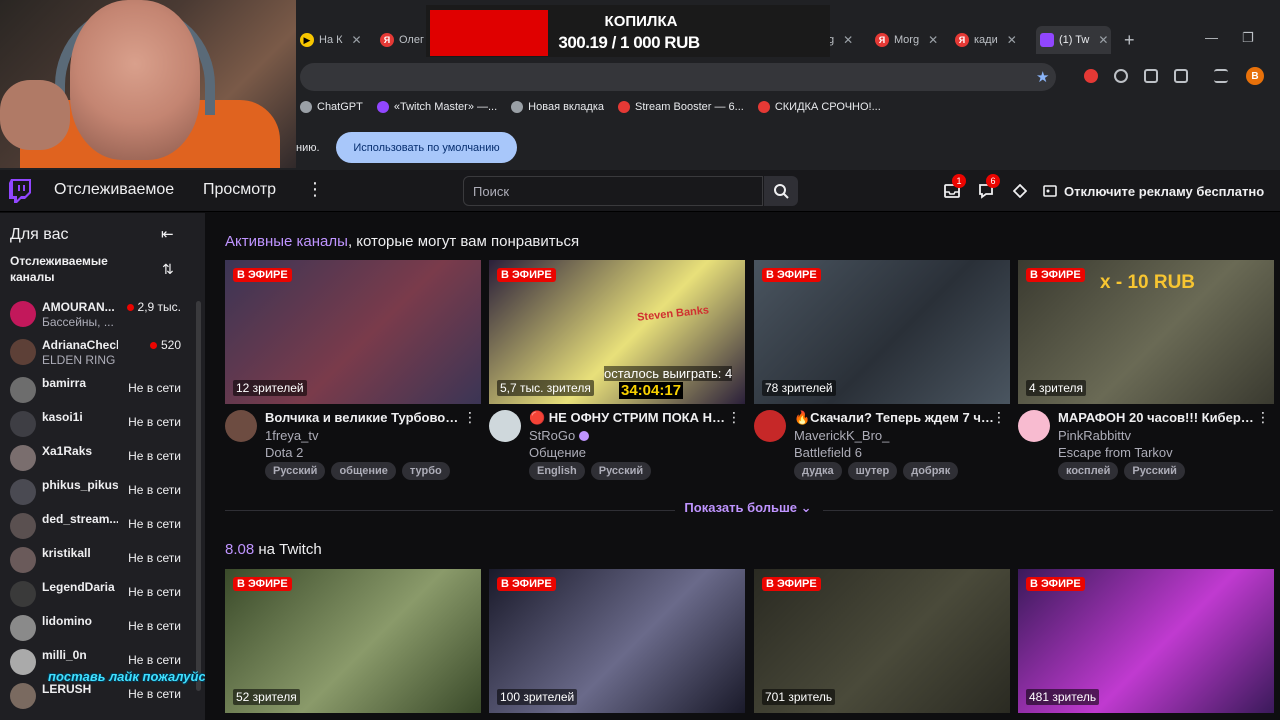  What do you see at coordinates (167, 234) in the screenshot?
I see `collapse-sidebar-icon: ⇤` at bounding box center [167, 234].